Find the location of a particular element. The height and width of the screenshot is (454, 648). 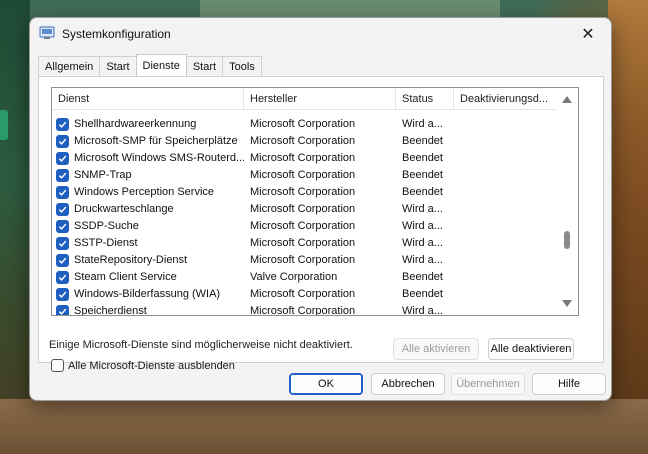

service-cell: Druckwarteschlange is located at coordinates (148, 209).